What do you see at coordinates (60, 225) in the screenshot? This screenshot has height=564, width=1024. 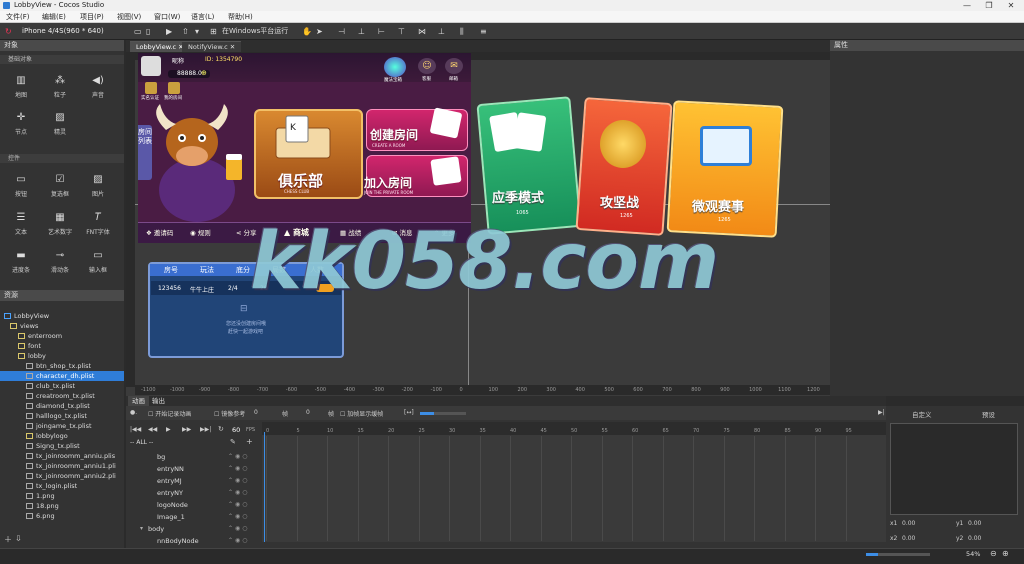 I see `widget-art-number: ▦ 艺术数字` at bounding box center [60, 225].